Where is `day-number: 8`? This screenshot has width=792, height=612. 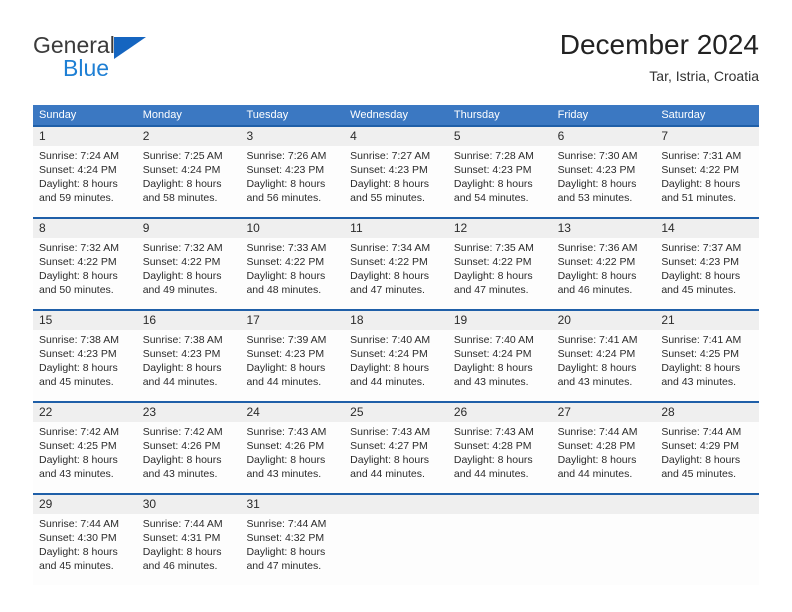
day-number: 8 is located at coordinates (85, 228).